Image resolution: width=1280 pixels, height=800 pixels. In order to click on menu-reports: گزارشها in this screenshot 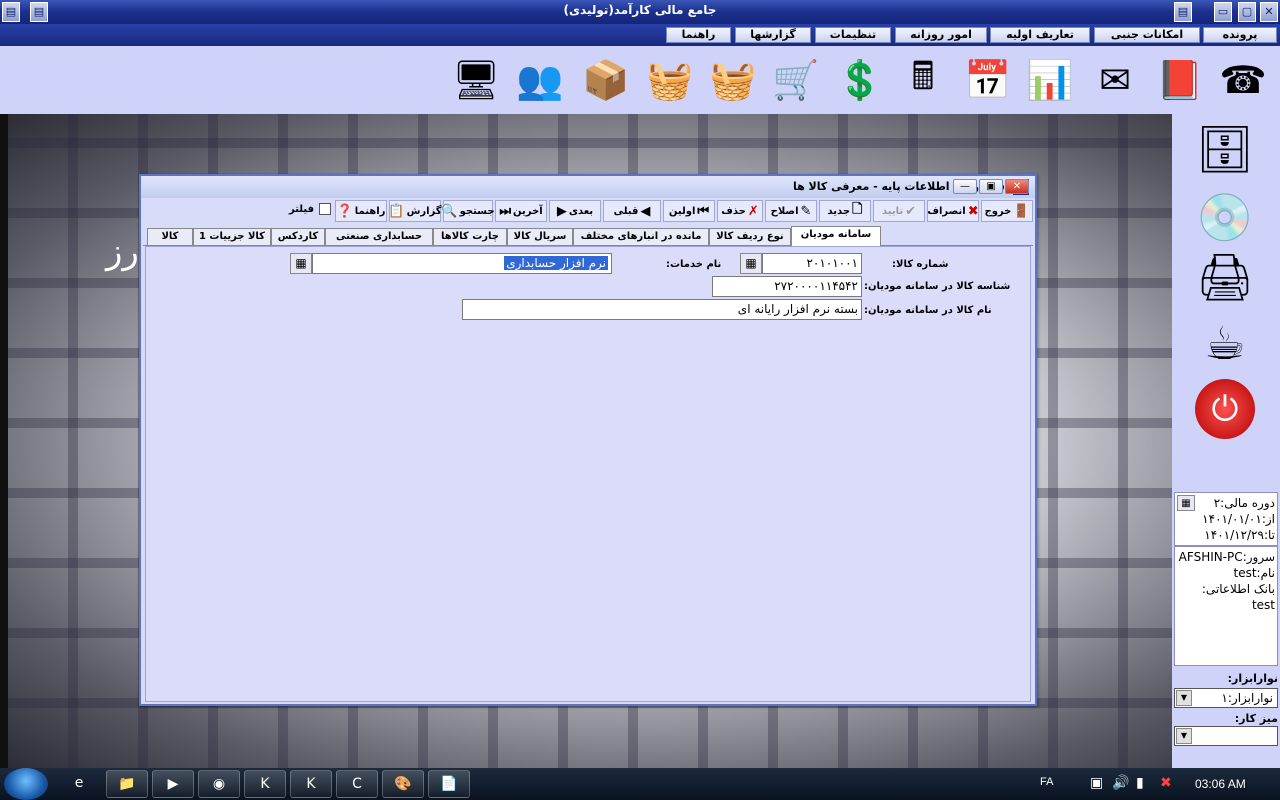, I will do `click(773, 35)`.